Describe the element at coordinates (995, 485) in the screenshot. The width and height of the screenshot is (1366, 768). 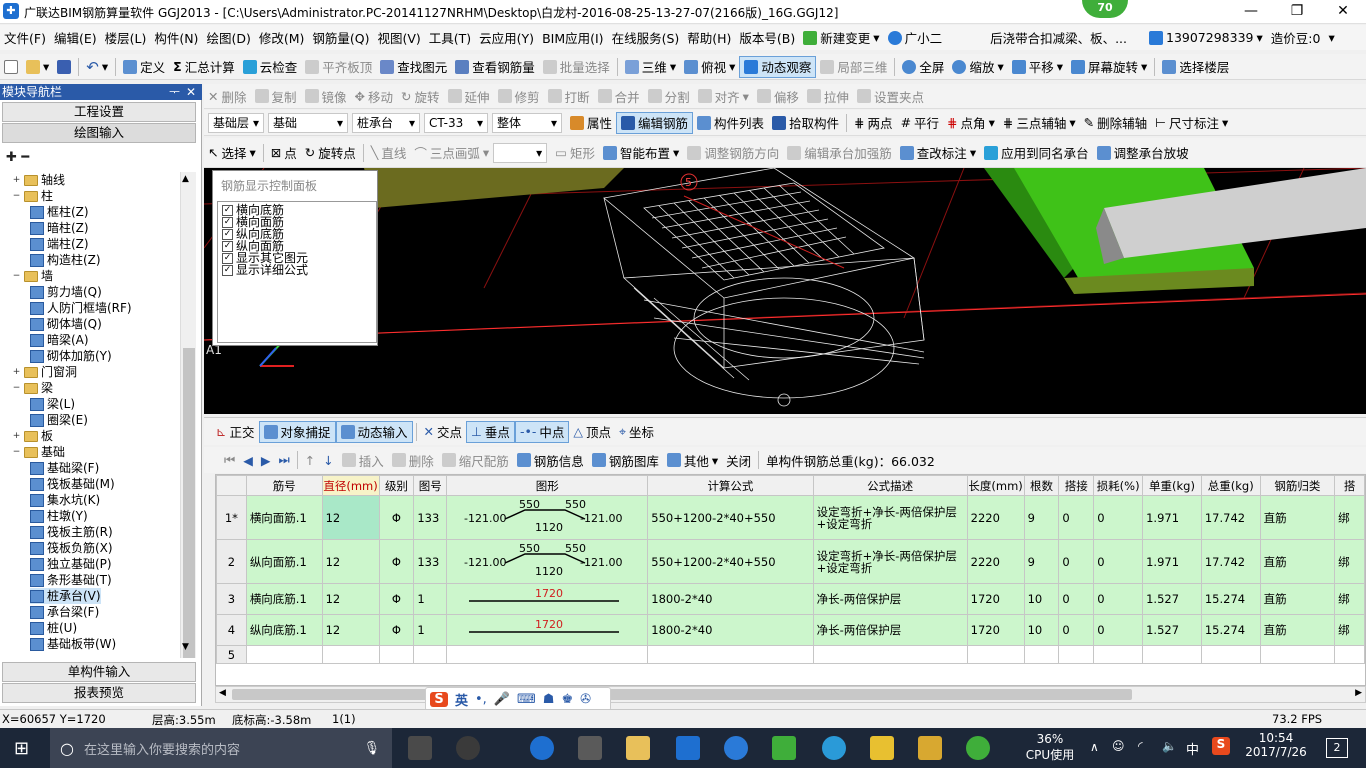
I see `column-header: 长度(mm)` at that location.